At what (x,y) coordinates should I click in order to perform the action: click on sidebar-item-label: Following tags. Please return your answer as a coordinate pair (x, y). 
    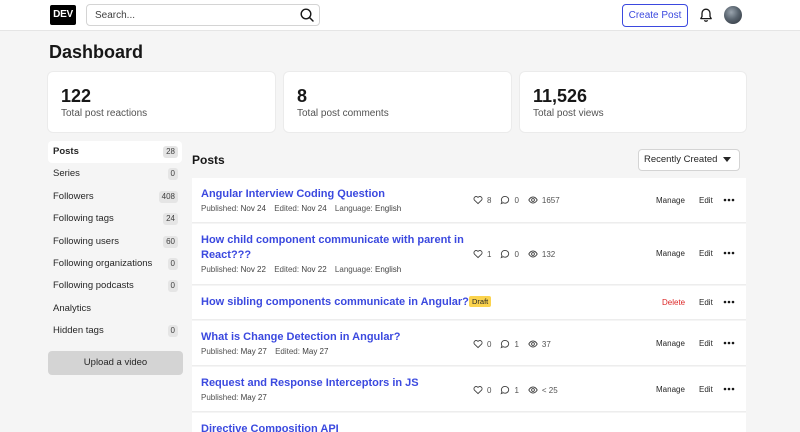
    Looking at the image, I should click on (83, 219).